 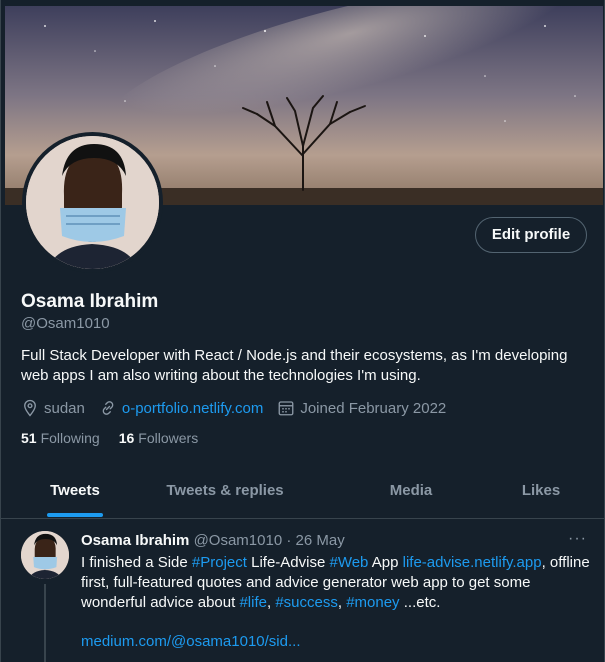 I want to click on tweet-author-handle: @Osam1010, so click(x=238, y=540).